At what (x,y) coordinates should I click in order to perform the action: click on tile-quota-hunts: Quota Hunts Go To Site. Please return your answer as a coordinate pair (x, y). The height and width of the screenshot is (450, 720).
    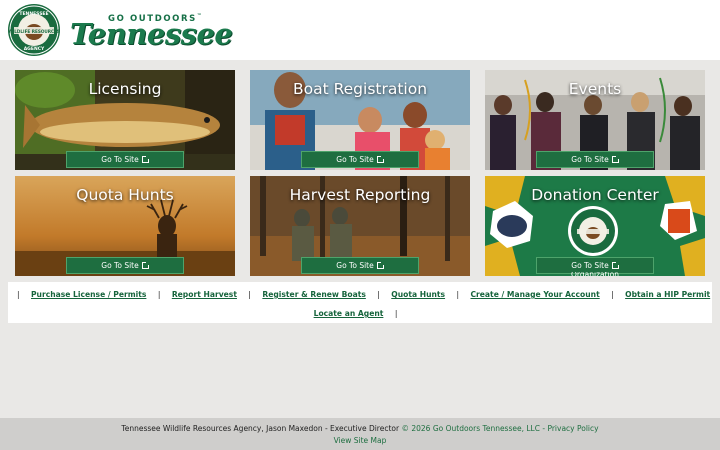
    Looking at the image, I should click on (125, 226).